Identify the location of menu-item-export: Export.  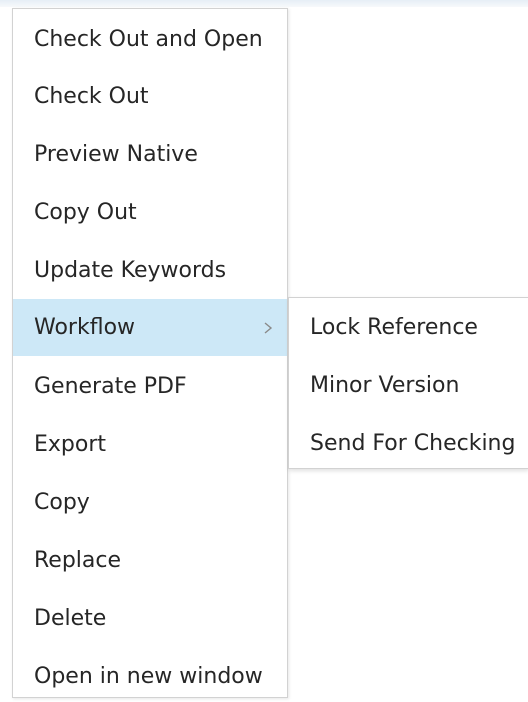
(150, 444).